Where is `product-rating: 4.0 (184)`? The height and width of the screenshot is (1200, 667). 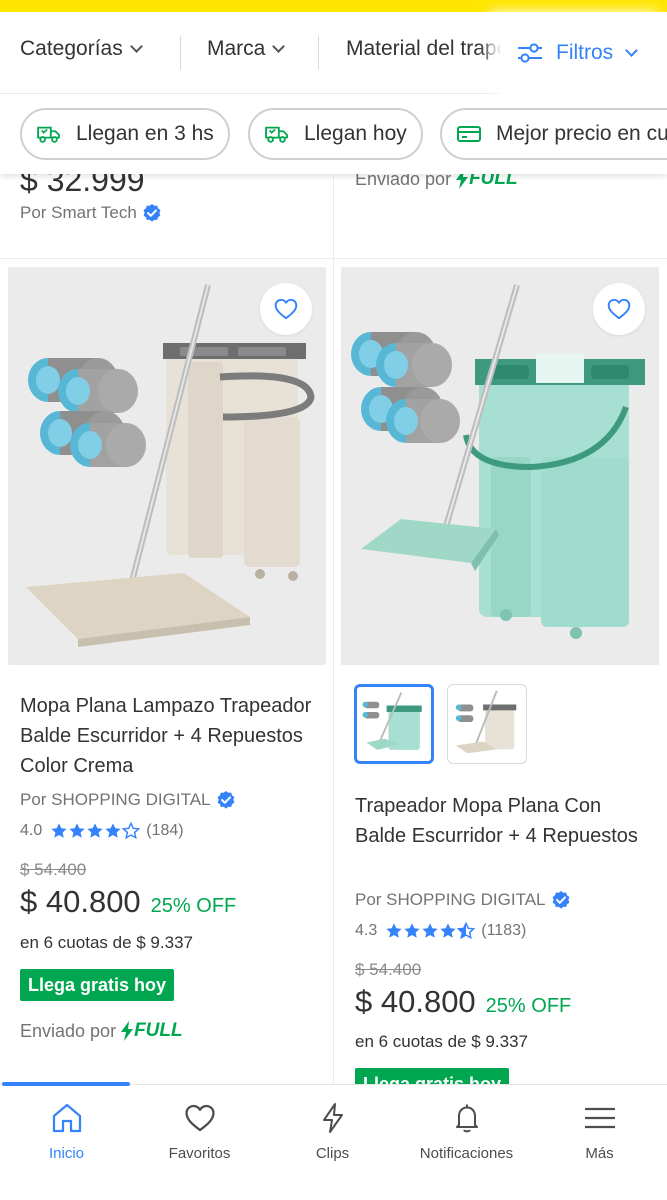 product-rating: 4.0 (184) is located at coordinates (102, 831).